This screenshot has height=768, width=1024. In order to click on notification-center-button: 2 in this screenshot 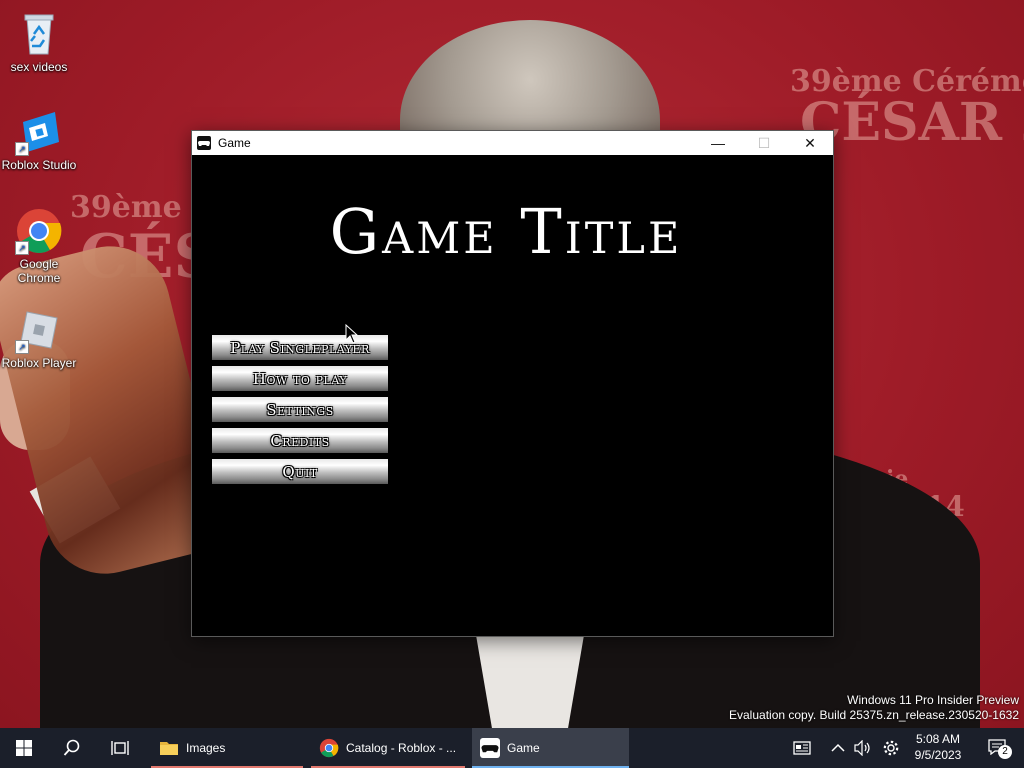, I will do `click(998, 748)`.